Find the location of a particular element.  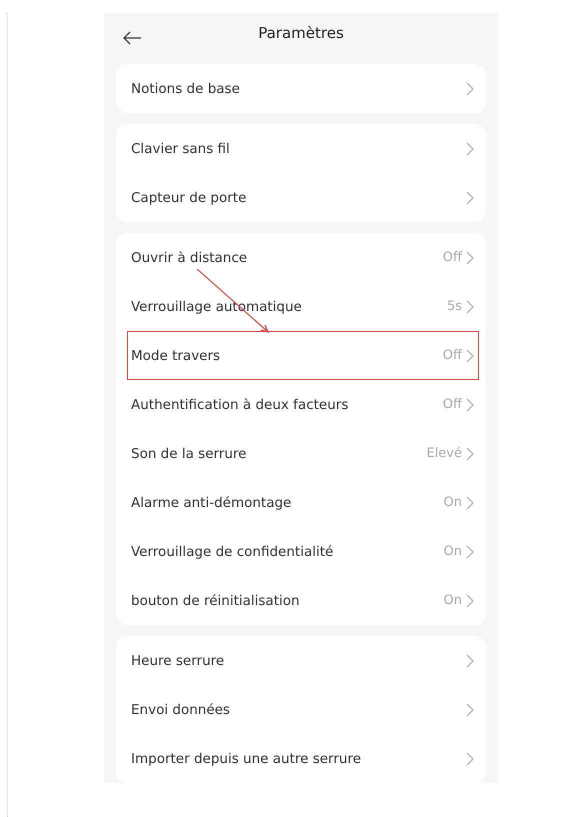

setting-label: Alarme anti-démontage is located at coordinates (211, 502).